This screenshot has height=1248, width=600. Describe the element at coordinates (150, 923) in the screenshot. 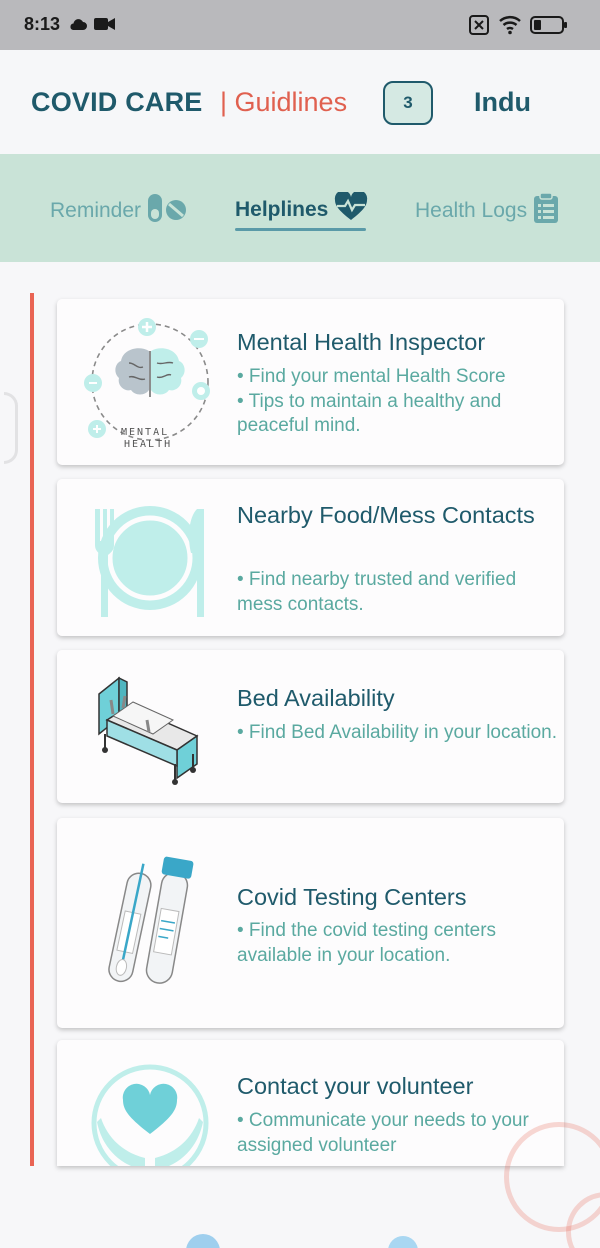

I see `test-tubes-icon` at that location.